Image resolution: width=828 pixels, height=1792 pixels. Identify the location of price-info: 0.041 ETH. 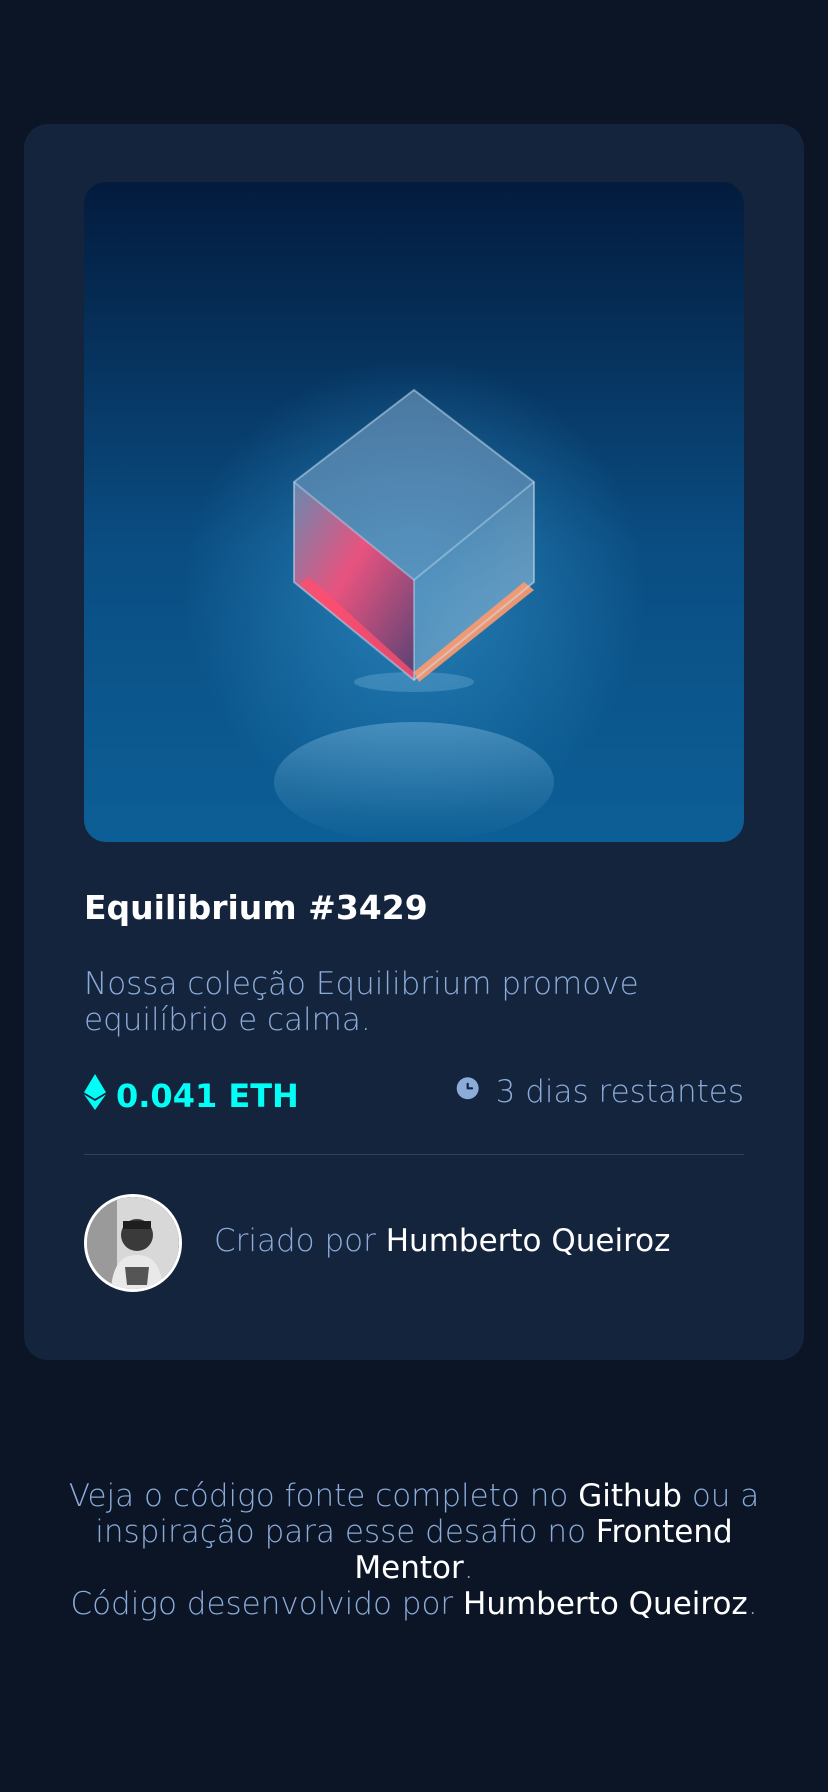
(191, 1096).